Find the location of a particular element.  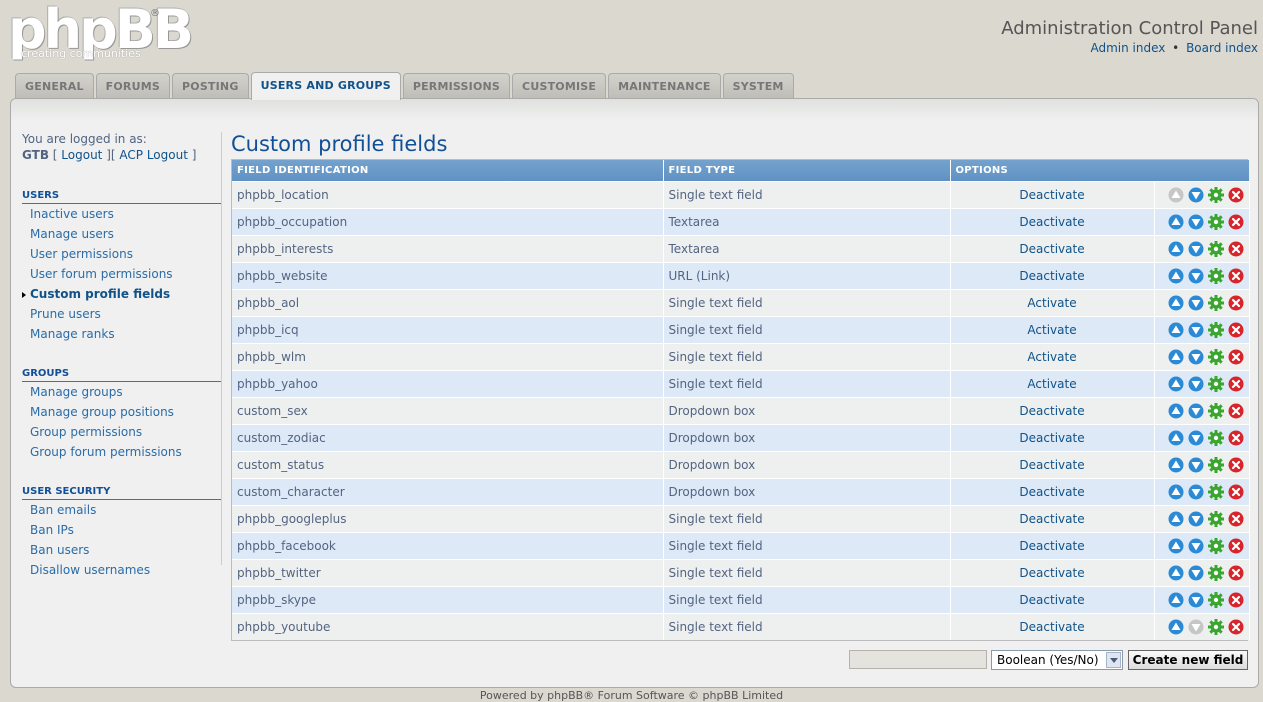

field-type-select: Boolean (Yes/No) is located at coordinates (1057, 660).